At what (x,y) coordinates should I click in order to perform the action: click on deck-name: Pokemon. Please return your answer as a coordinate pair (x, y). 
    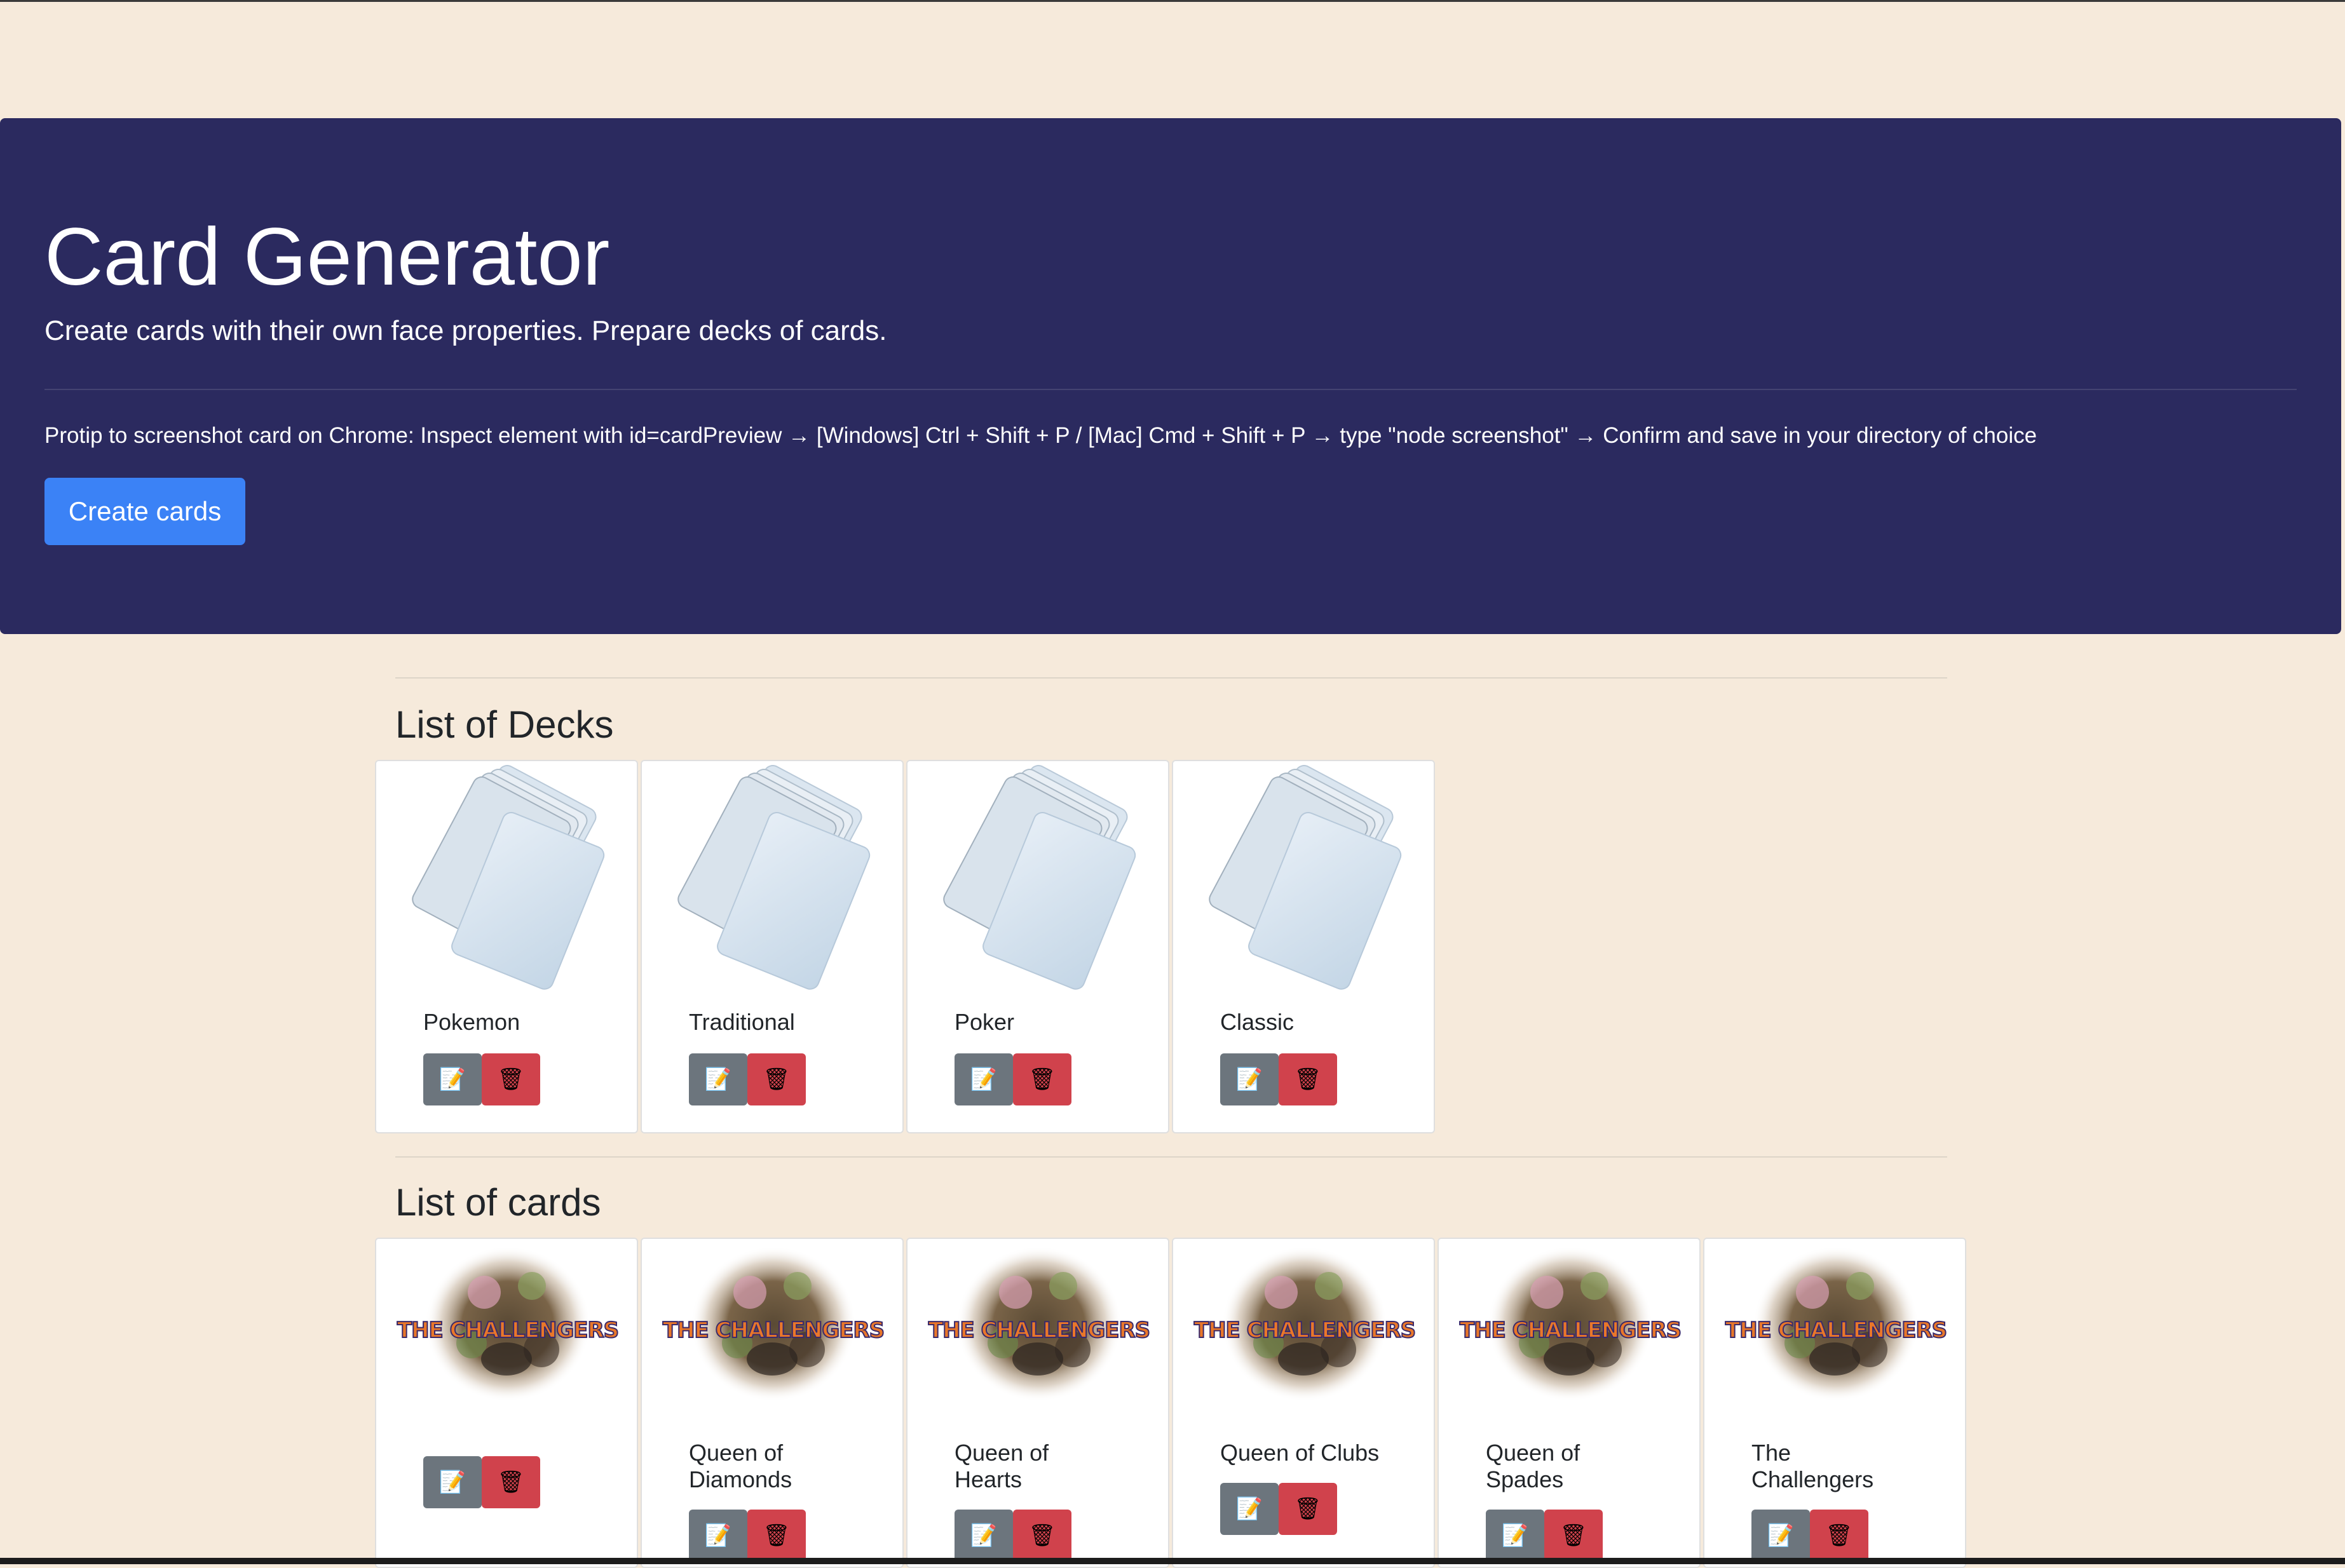
    Looking at the image, I should click on (471, 1022).